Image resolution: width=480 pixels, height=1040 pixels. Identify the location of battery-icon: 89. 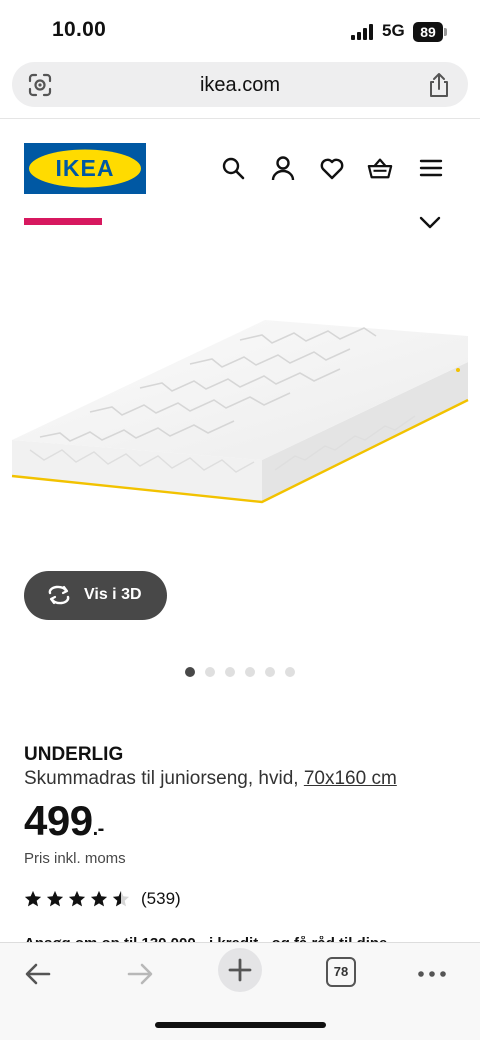
(430, 32).